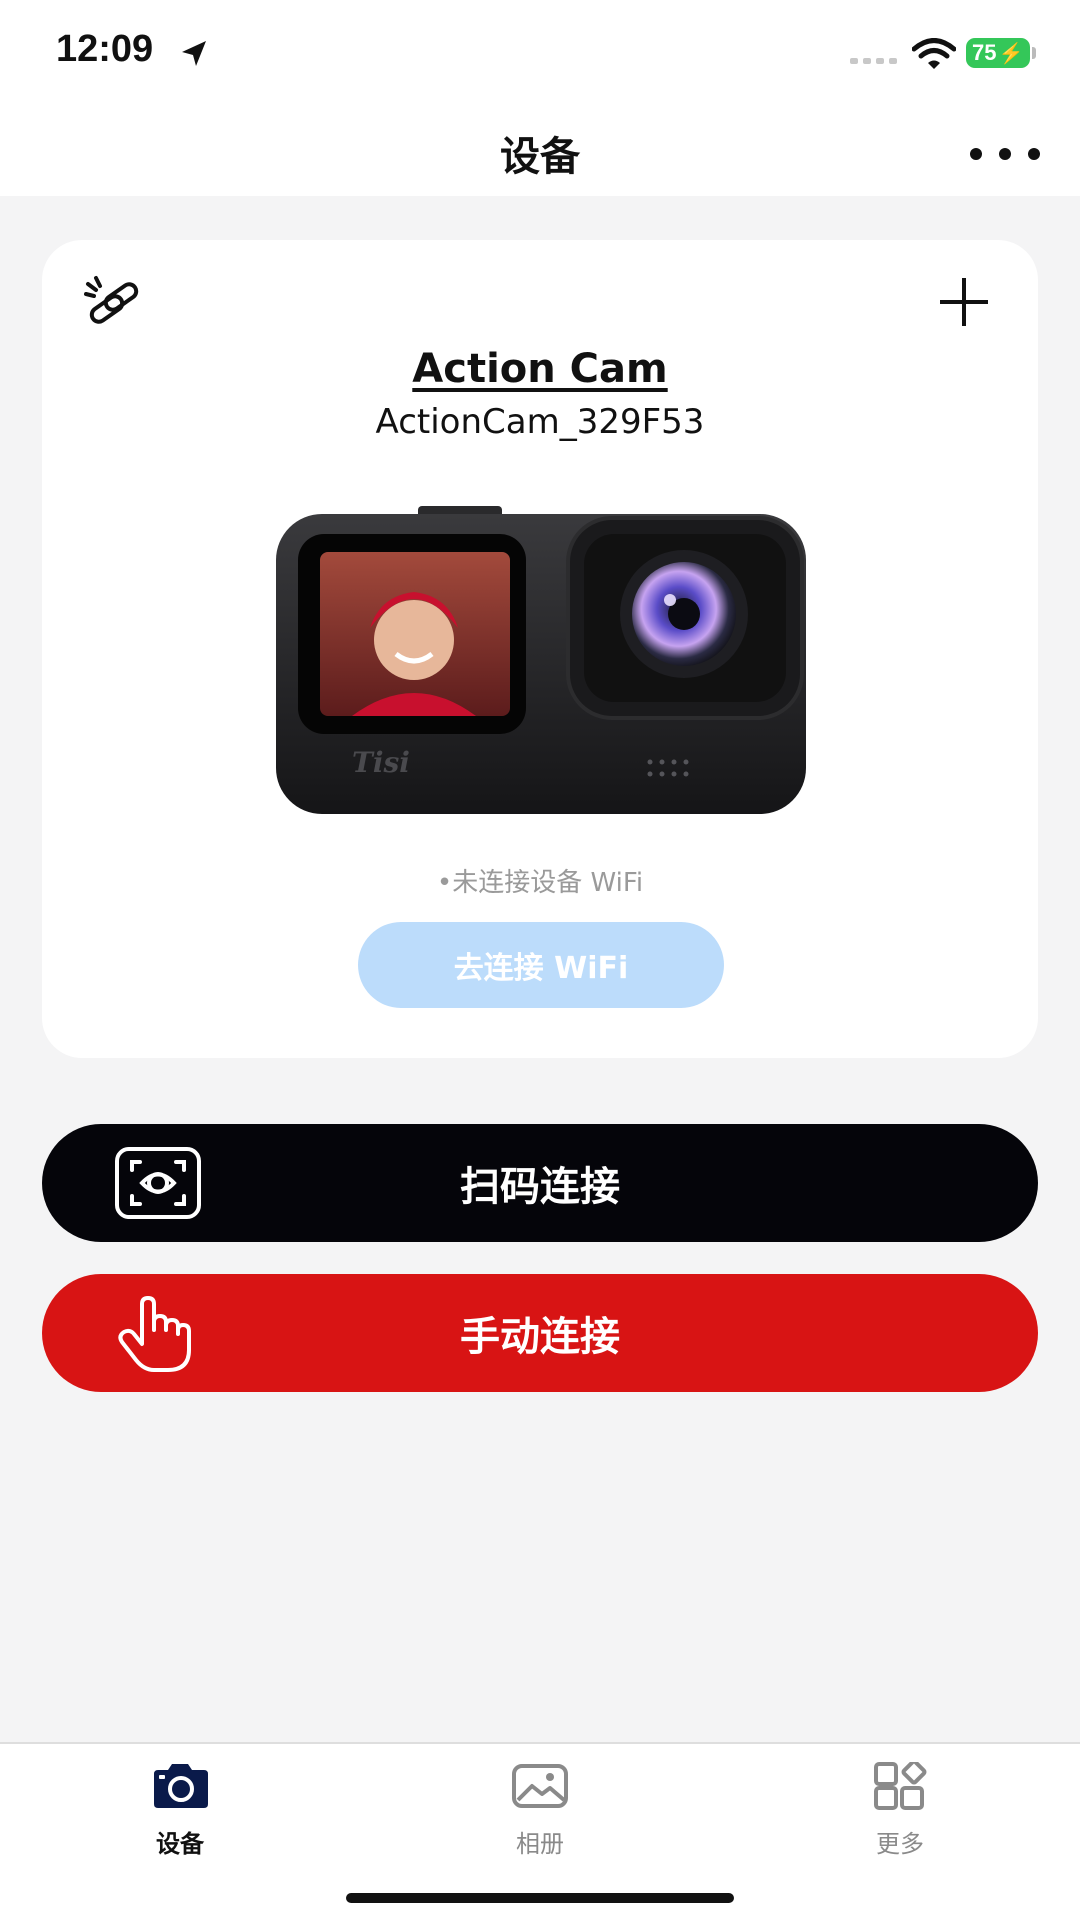 The image size is (1080, 1920). What do you see at coordinates (900, 1786) in the screenshot?
I see `apps-grid-icon` at bounding box center [900, 1786].